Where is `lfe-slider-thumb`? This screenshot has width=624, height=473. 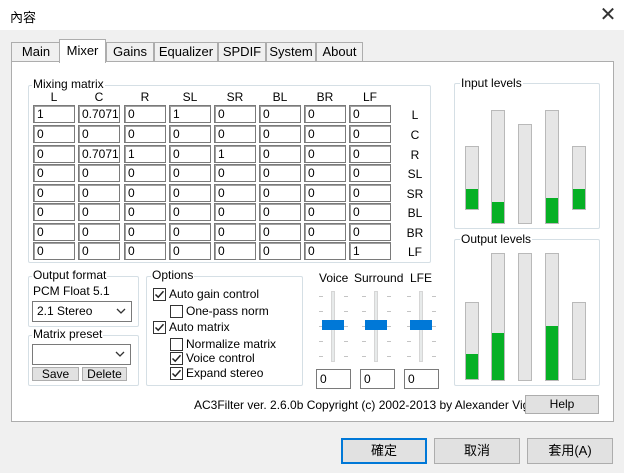
lfe-slider-thumb is located at coordinates (421, 325).